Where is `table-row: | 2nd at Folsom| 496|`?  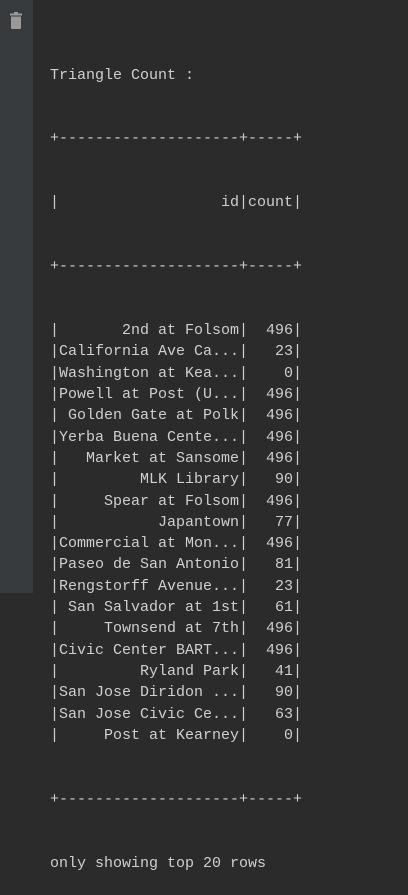
table-row: | 2nd at Folsom| 496| is located at coordinates (176, 331).